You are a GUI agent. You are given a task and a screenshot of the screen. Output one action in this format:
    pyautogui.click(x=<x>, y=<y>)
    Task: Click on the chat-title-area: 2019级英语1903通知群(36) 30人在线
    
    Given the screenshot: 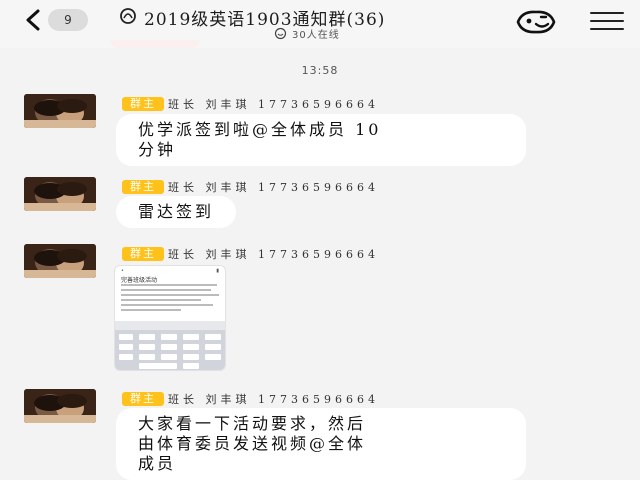 What is the action you would take?
    pyautogui.click(x=313, y=24)
    